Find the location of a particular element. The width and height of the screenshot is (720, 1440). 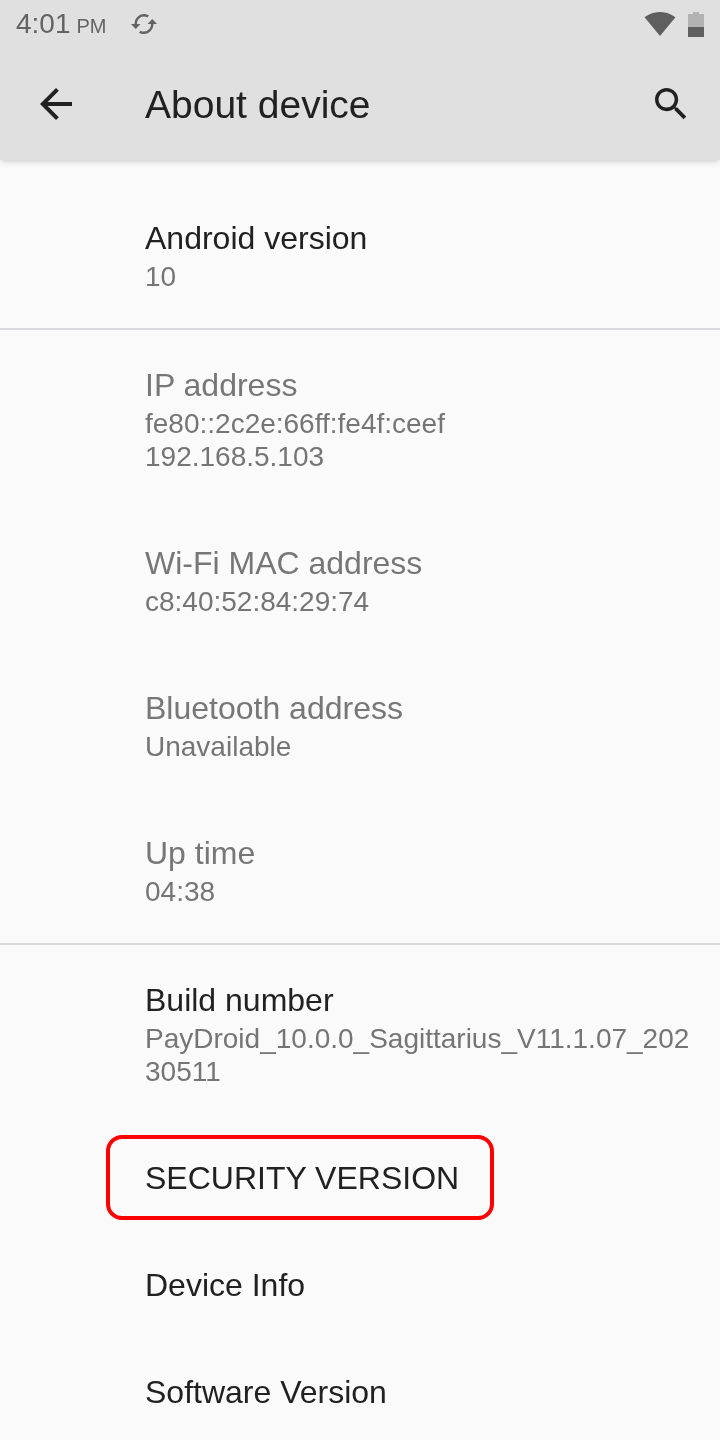

clock-time: 4:01 is located at coordinates (43, 24).